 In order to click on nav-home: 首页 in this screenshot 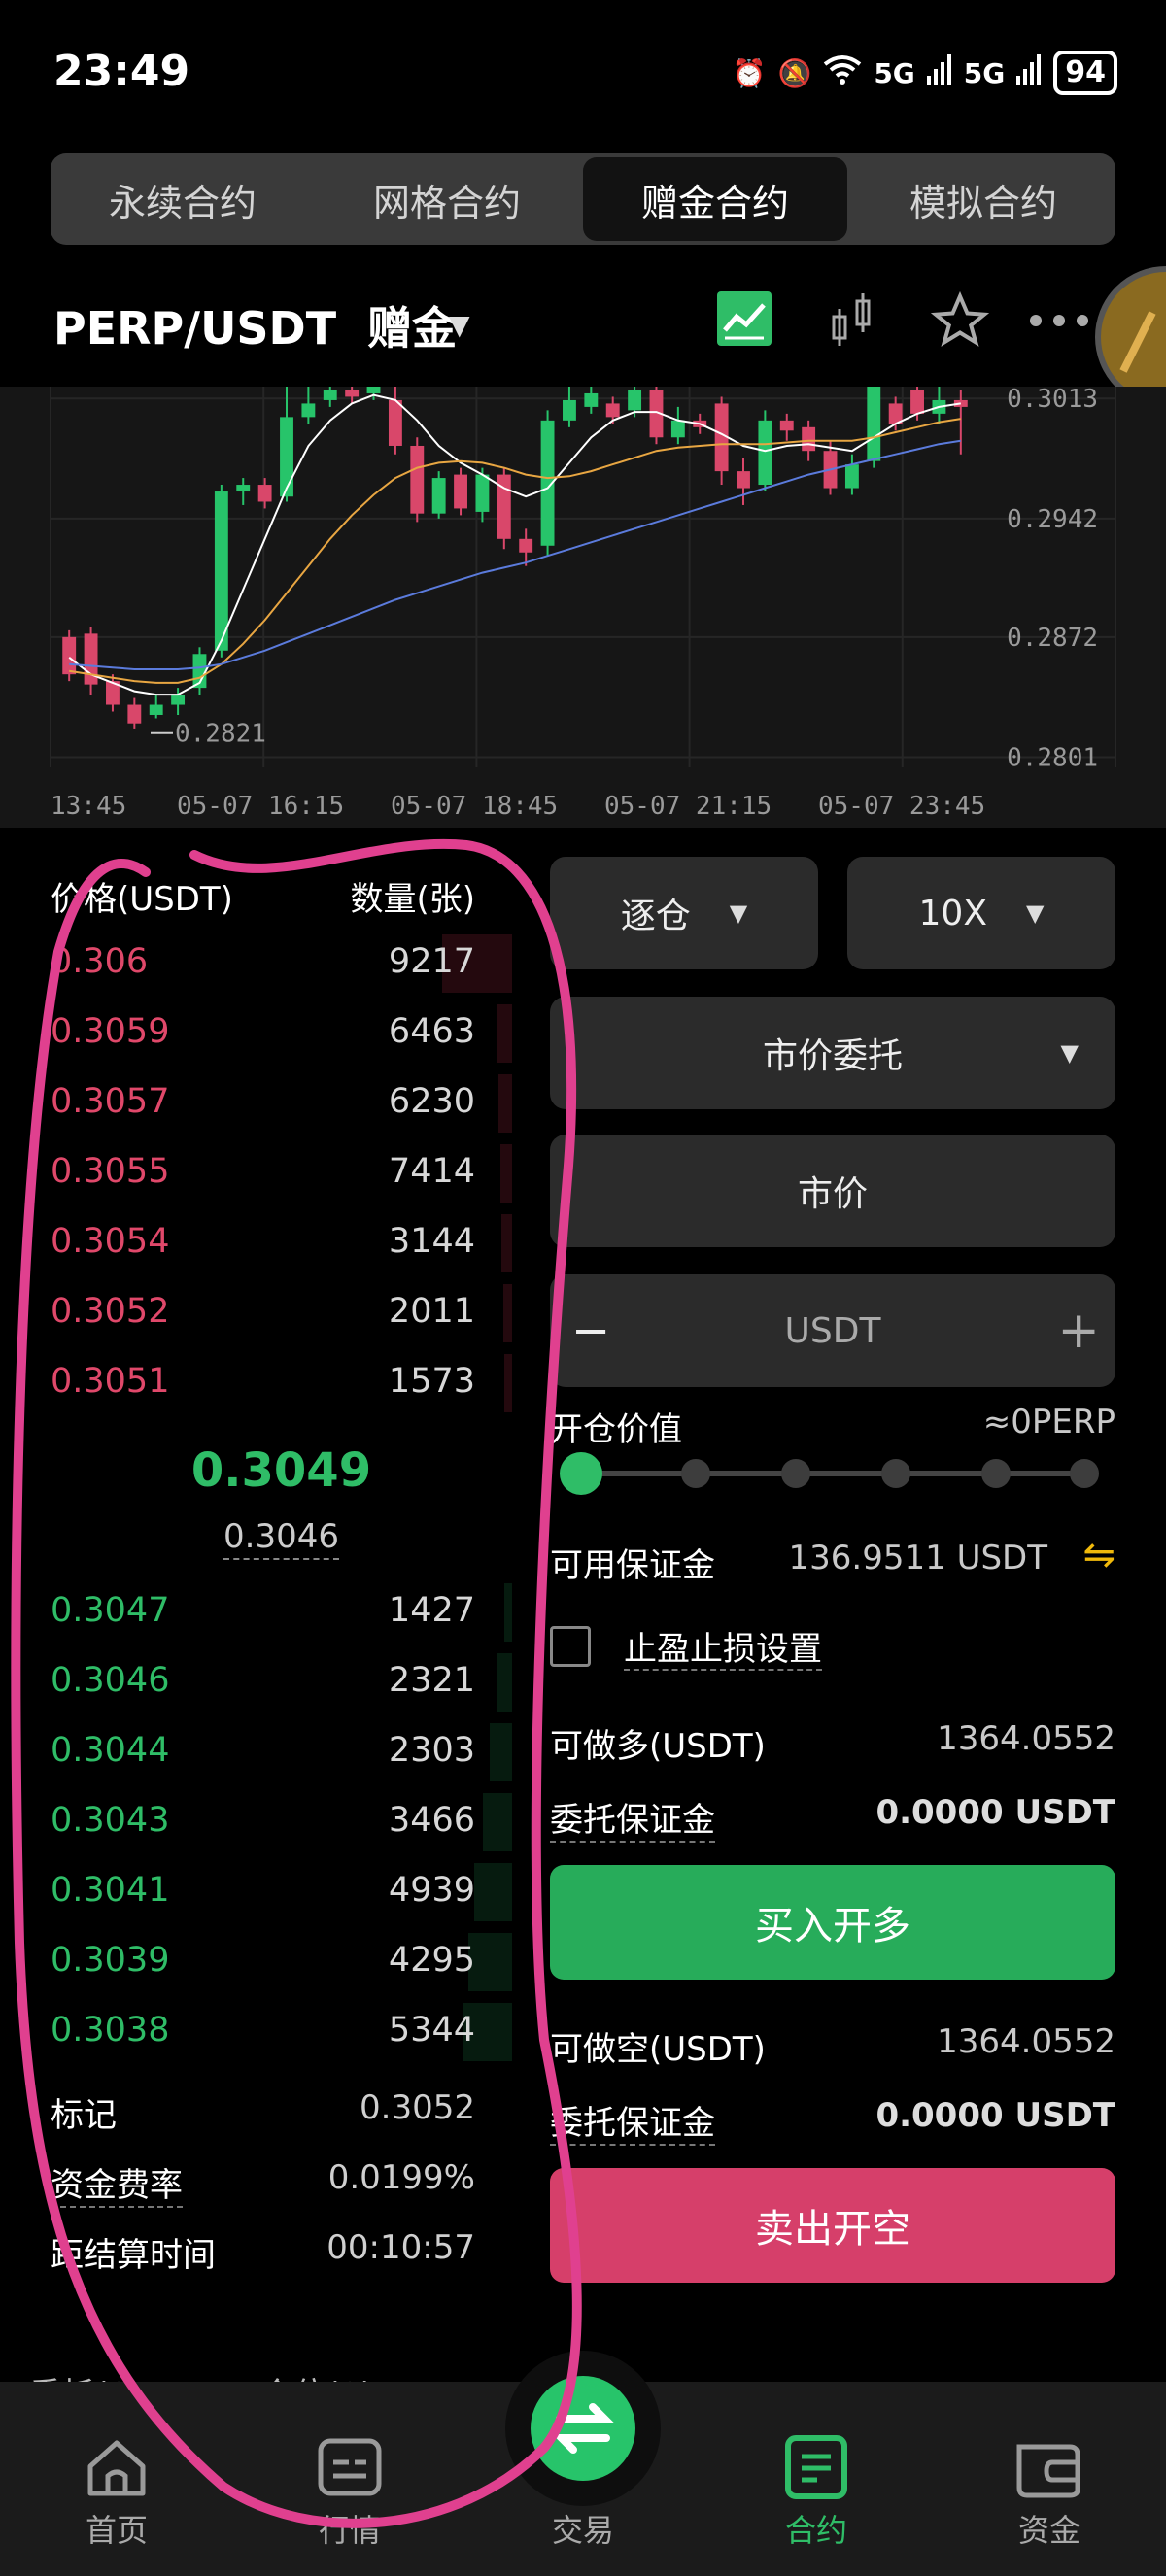, I will do `click(117, 2489)`.